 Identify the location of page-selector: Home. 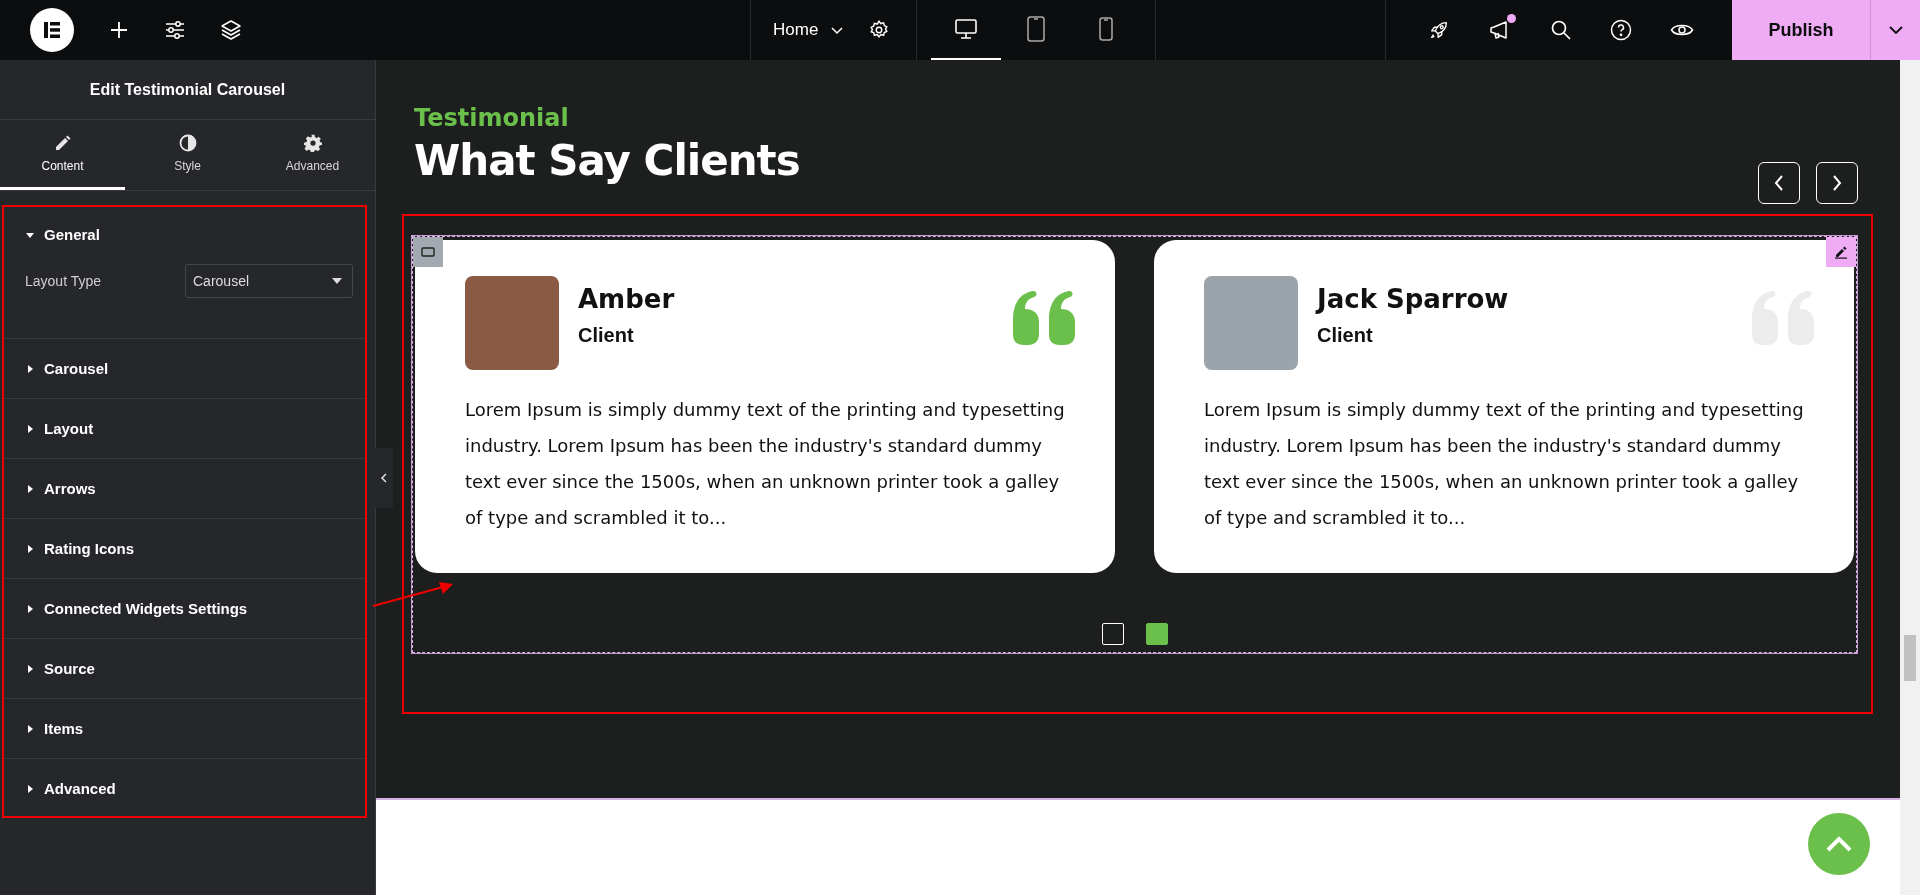
(810, 30).